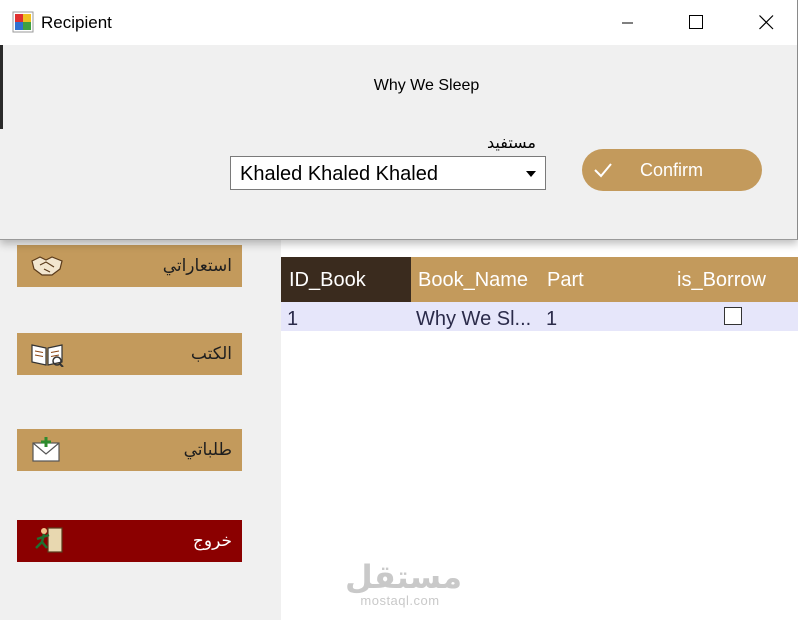 Image resolution: width=798 pixels, height=620 pixels. I want to click on recipient-label: مستفيد, so click(511, 143).